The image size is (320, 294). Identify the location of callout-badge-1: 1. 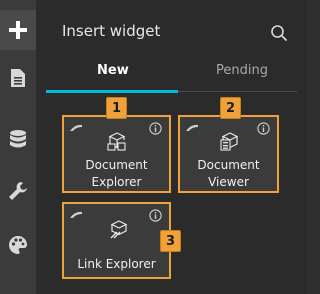
(116, 108).